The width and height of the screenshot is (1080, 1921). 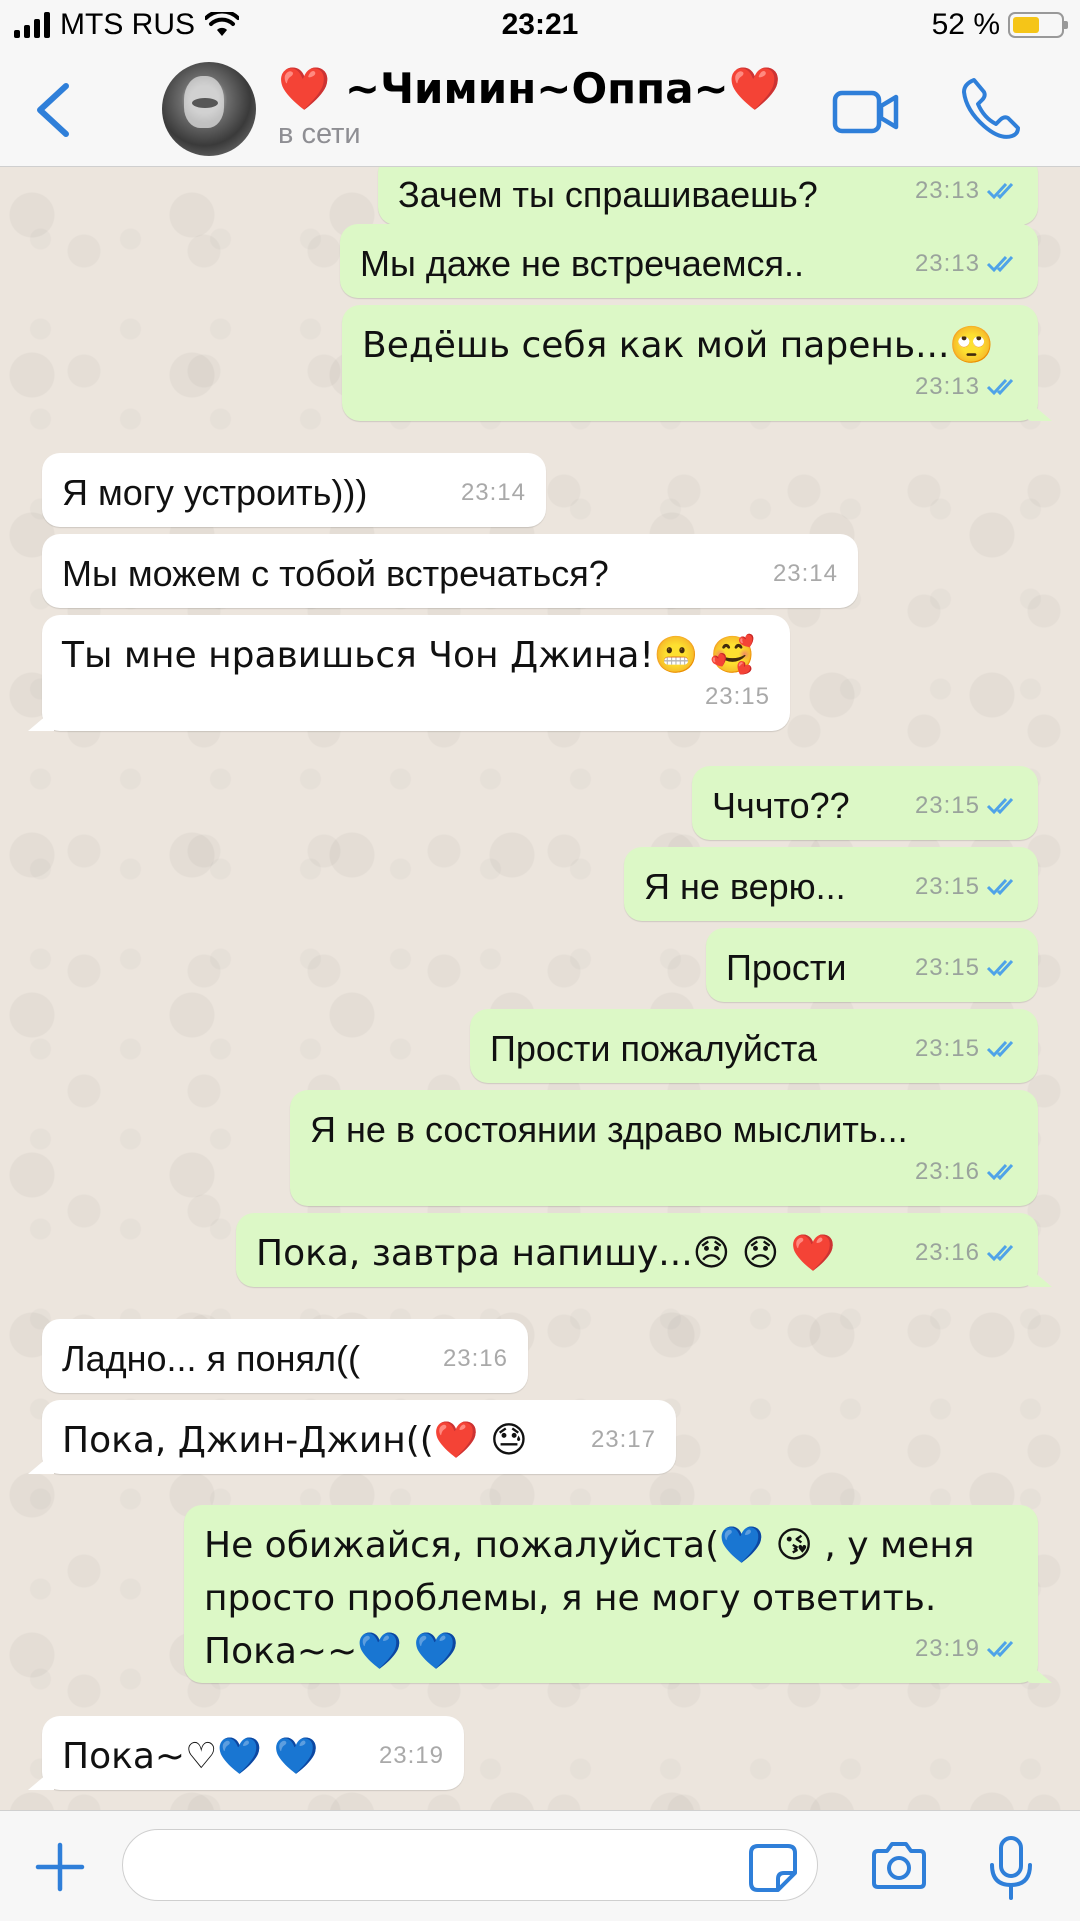 I want to click on message-input, so click(x=470, y=1865).